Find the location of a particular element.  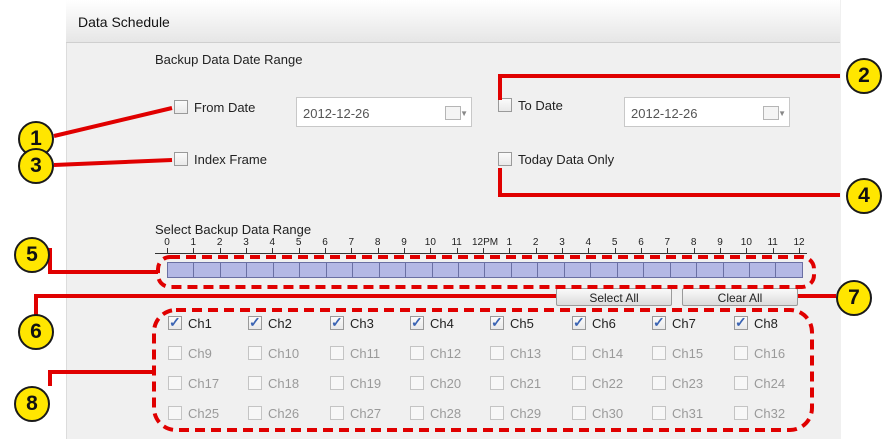

callout-7: 7 is located at coordinates (854, 298).